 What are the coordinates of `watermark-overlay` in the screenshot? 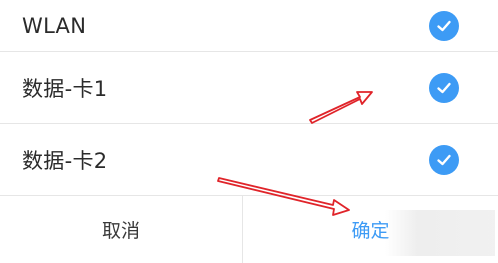 It's located at (440, 233).